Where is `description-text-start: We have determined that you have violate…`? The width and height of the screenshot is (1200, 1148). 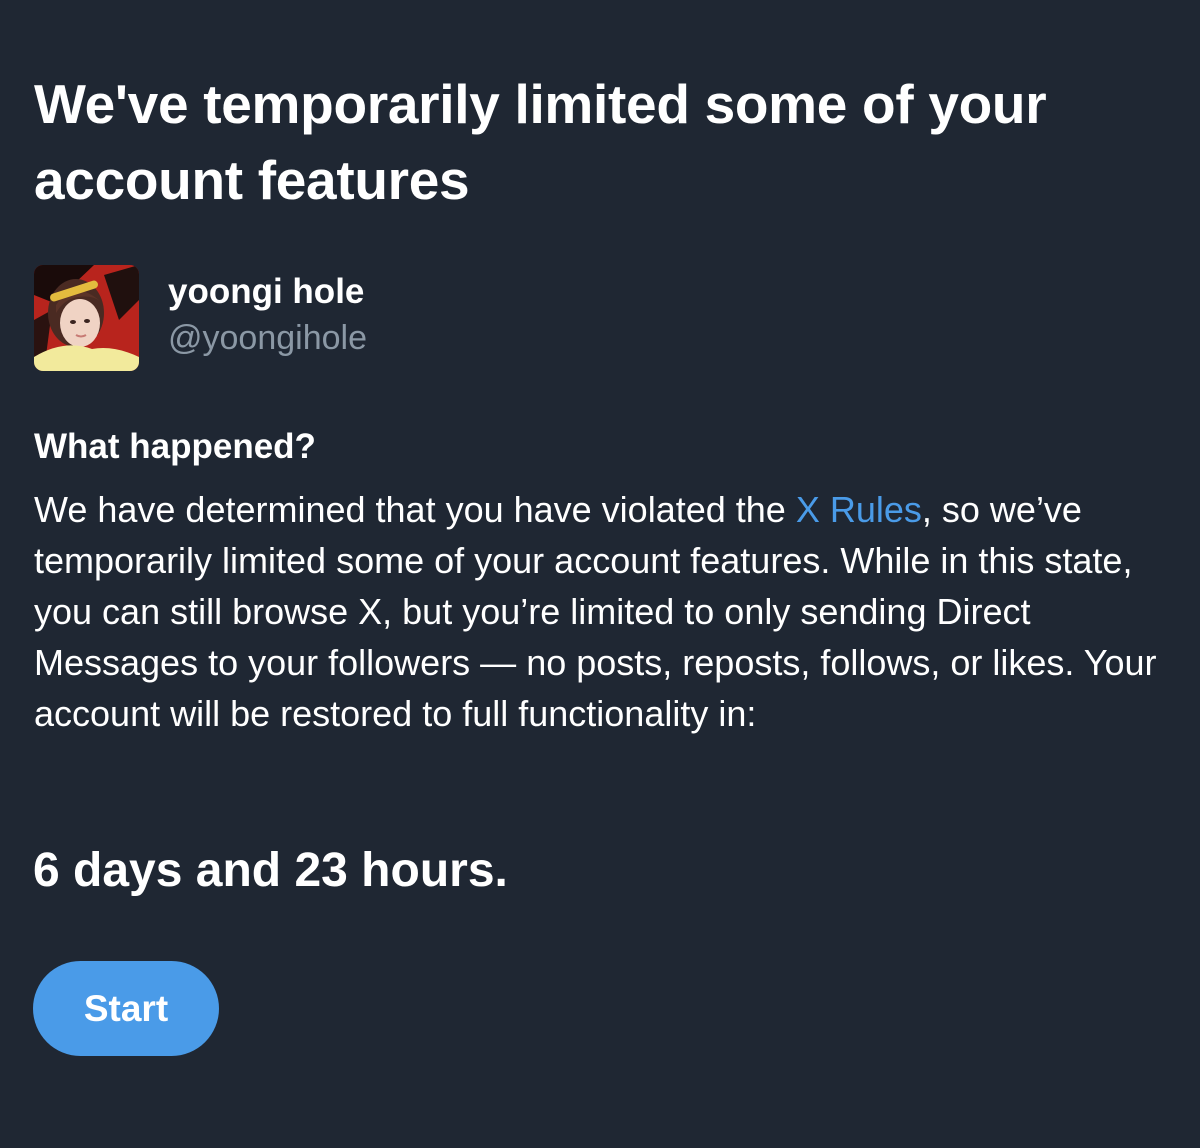
description-text-start: We have determined that you have violate… is located at coordinates (415, 509).